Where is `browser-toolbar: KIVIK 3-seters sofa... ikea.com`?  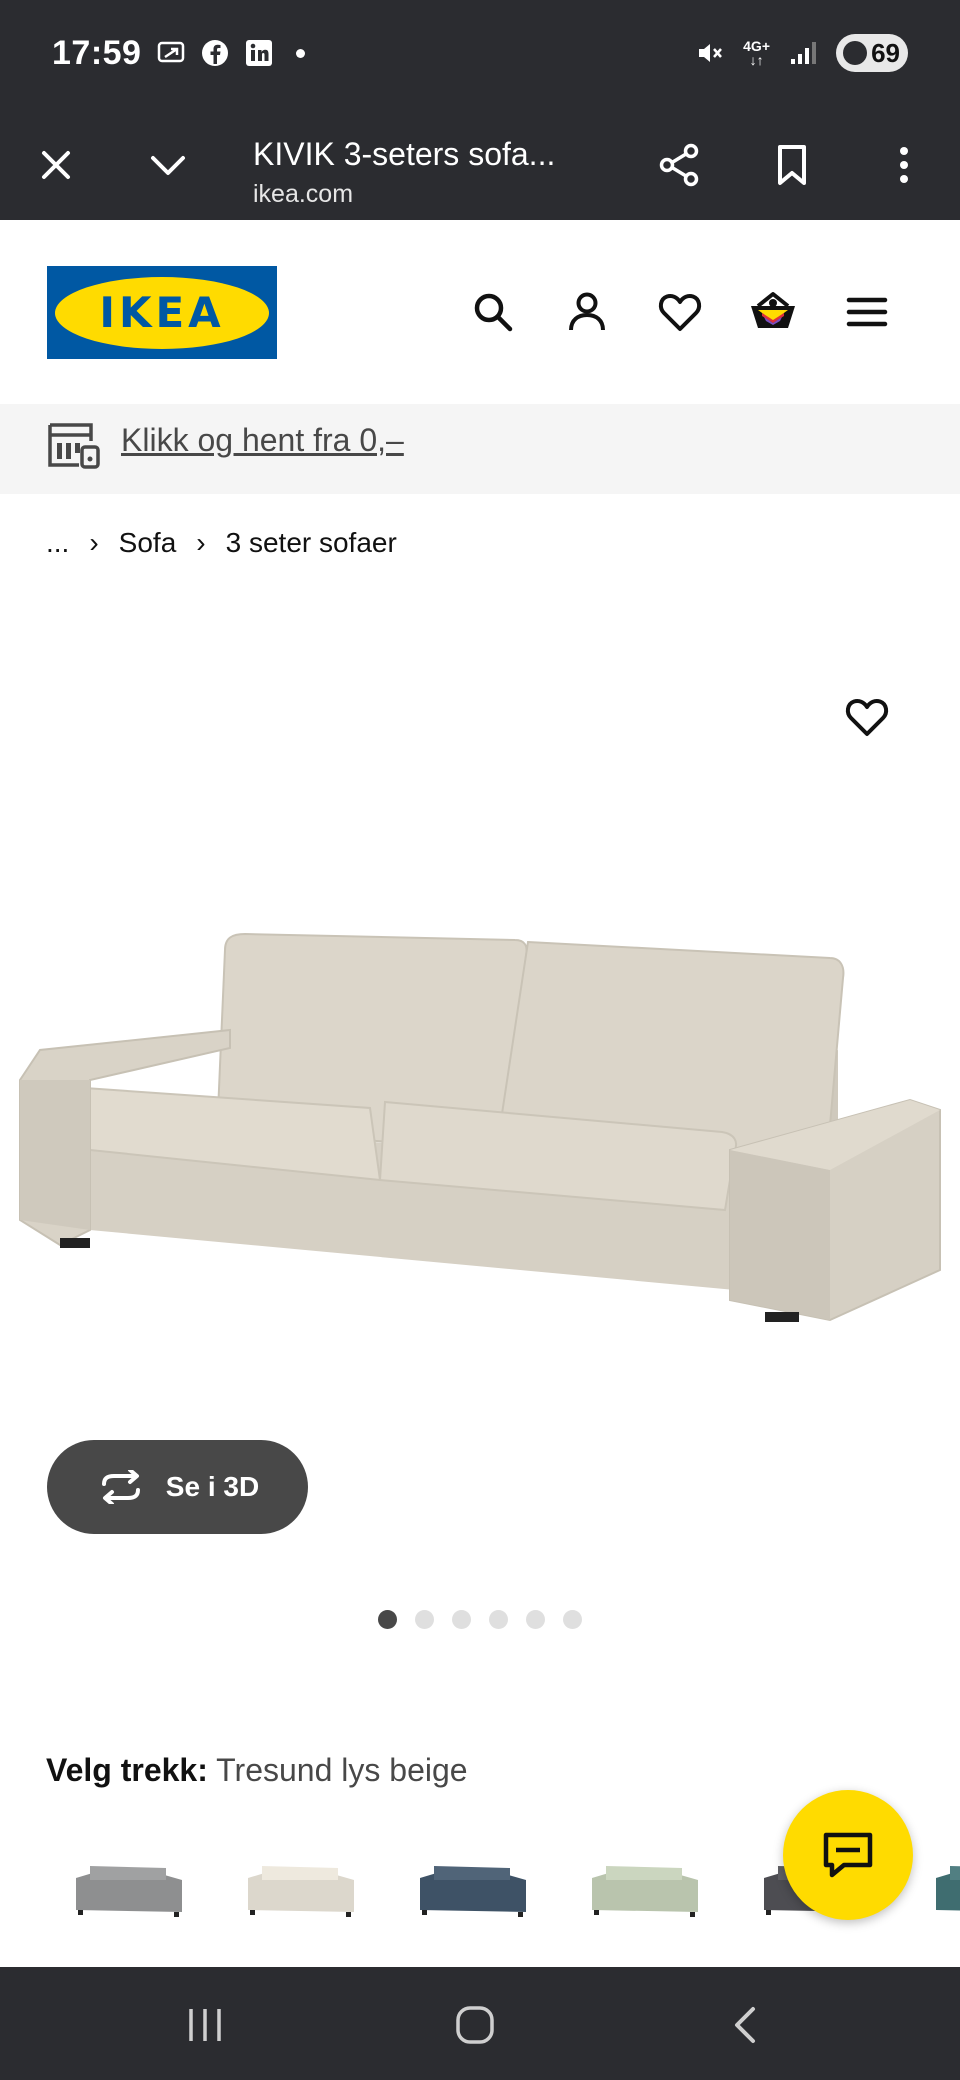 browser-toolbar: KIVIK 3-seters sofa... ikea.com is located at coordinates (480, 165).